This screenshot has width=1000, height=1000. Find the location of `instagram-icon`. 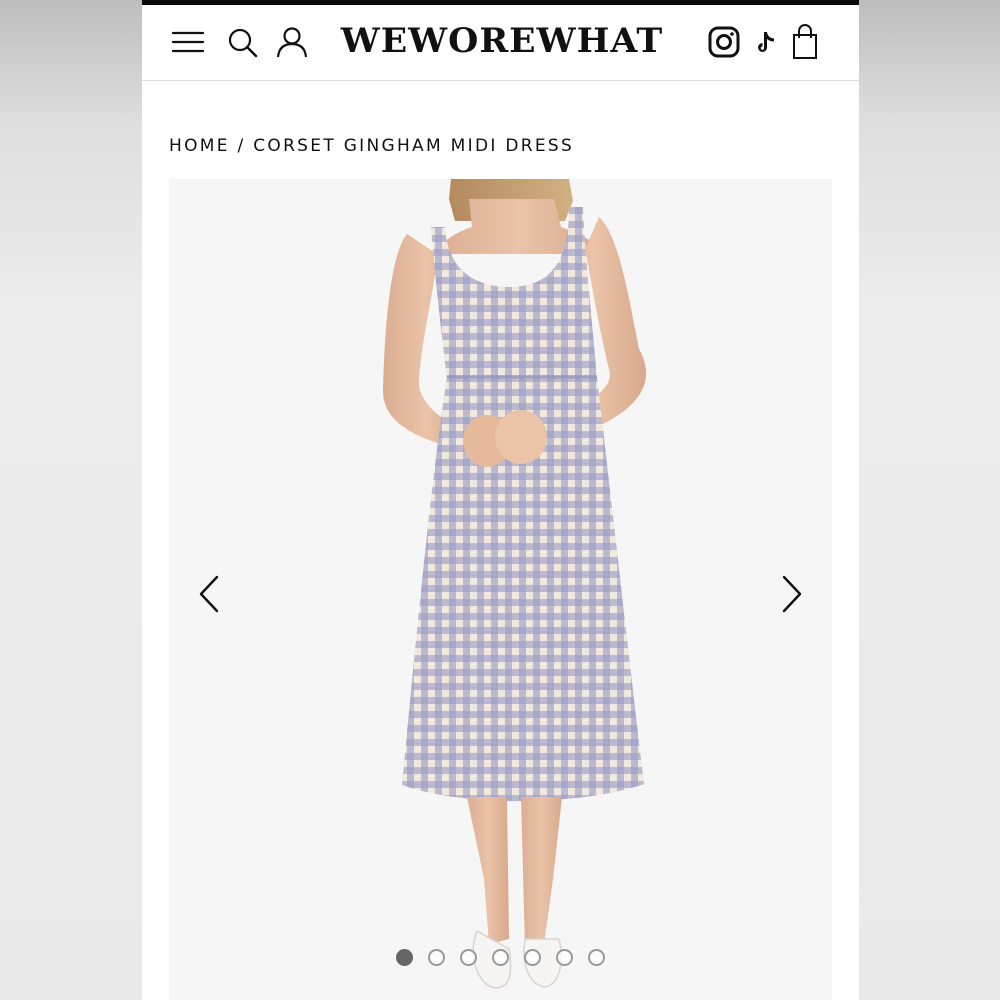

instagram-icon is located at coordinates (724, 42).